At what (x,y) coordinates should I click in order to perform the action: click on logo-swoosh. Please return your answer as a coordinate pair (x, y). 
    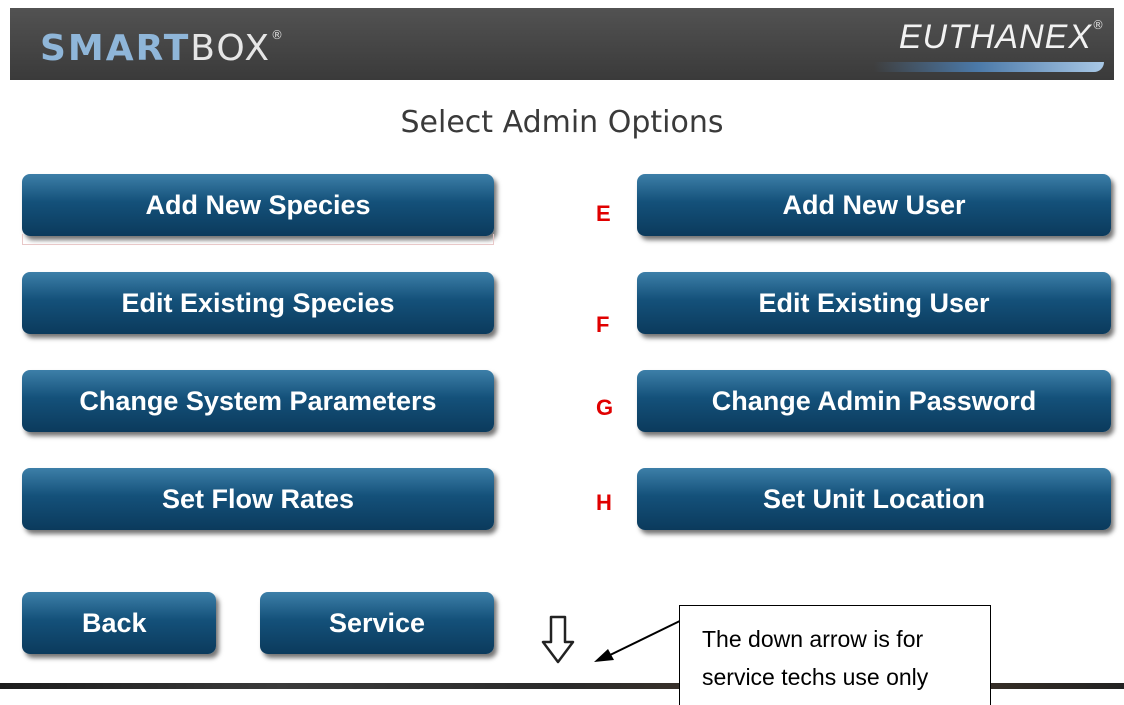
    Looking at the image, I should click on (989, 67).